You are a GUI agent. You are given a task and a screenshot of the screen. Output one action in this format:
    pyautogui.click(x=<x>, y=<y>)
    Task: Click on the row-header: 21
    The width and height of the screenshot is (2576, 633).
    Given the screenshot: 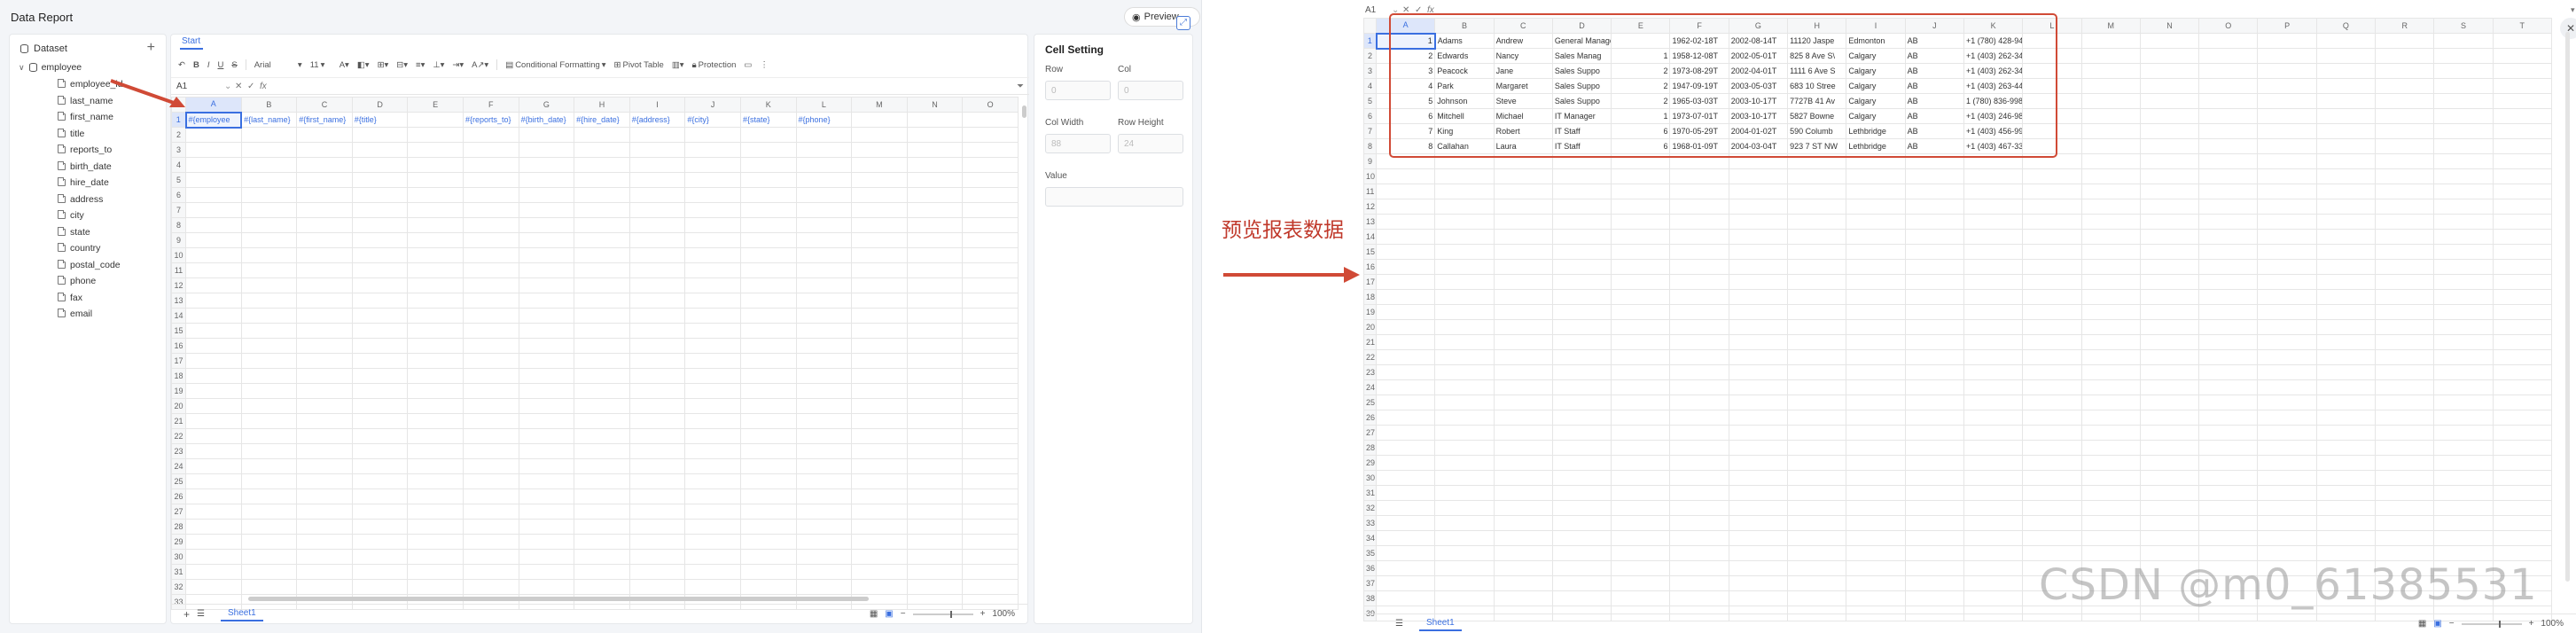 What is the action you would take?
    pyautogui.click(x=178, y=421)
    